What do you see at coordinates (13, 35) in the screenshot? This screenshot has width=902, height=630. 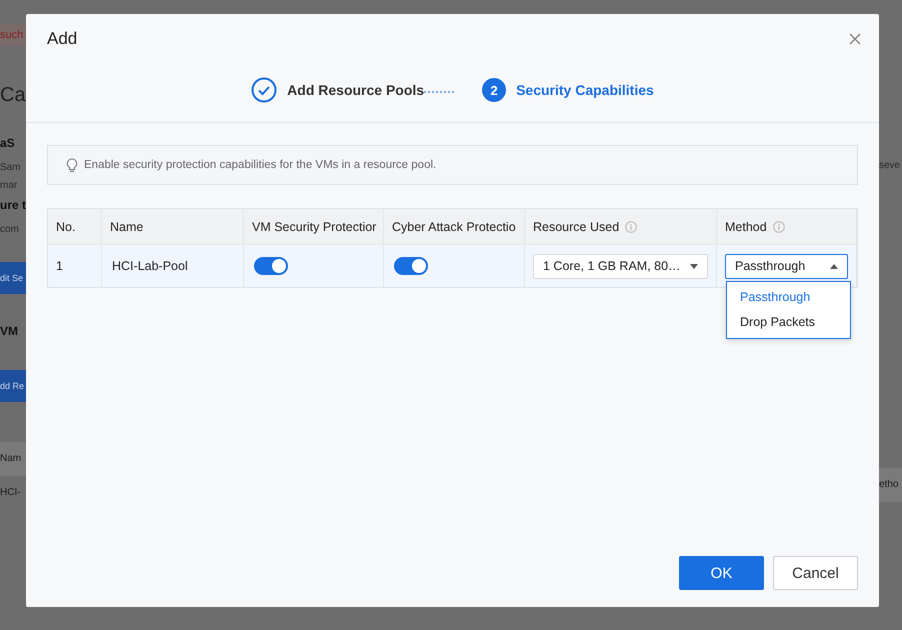 I see `background-text: such` at bounding box center [13, 35].